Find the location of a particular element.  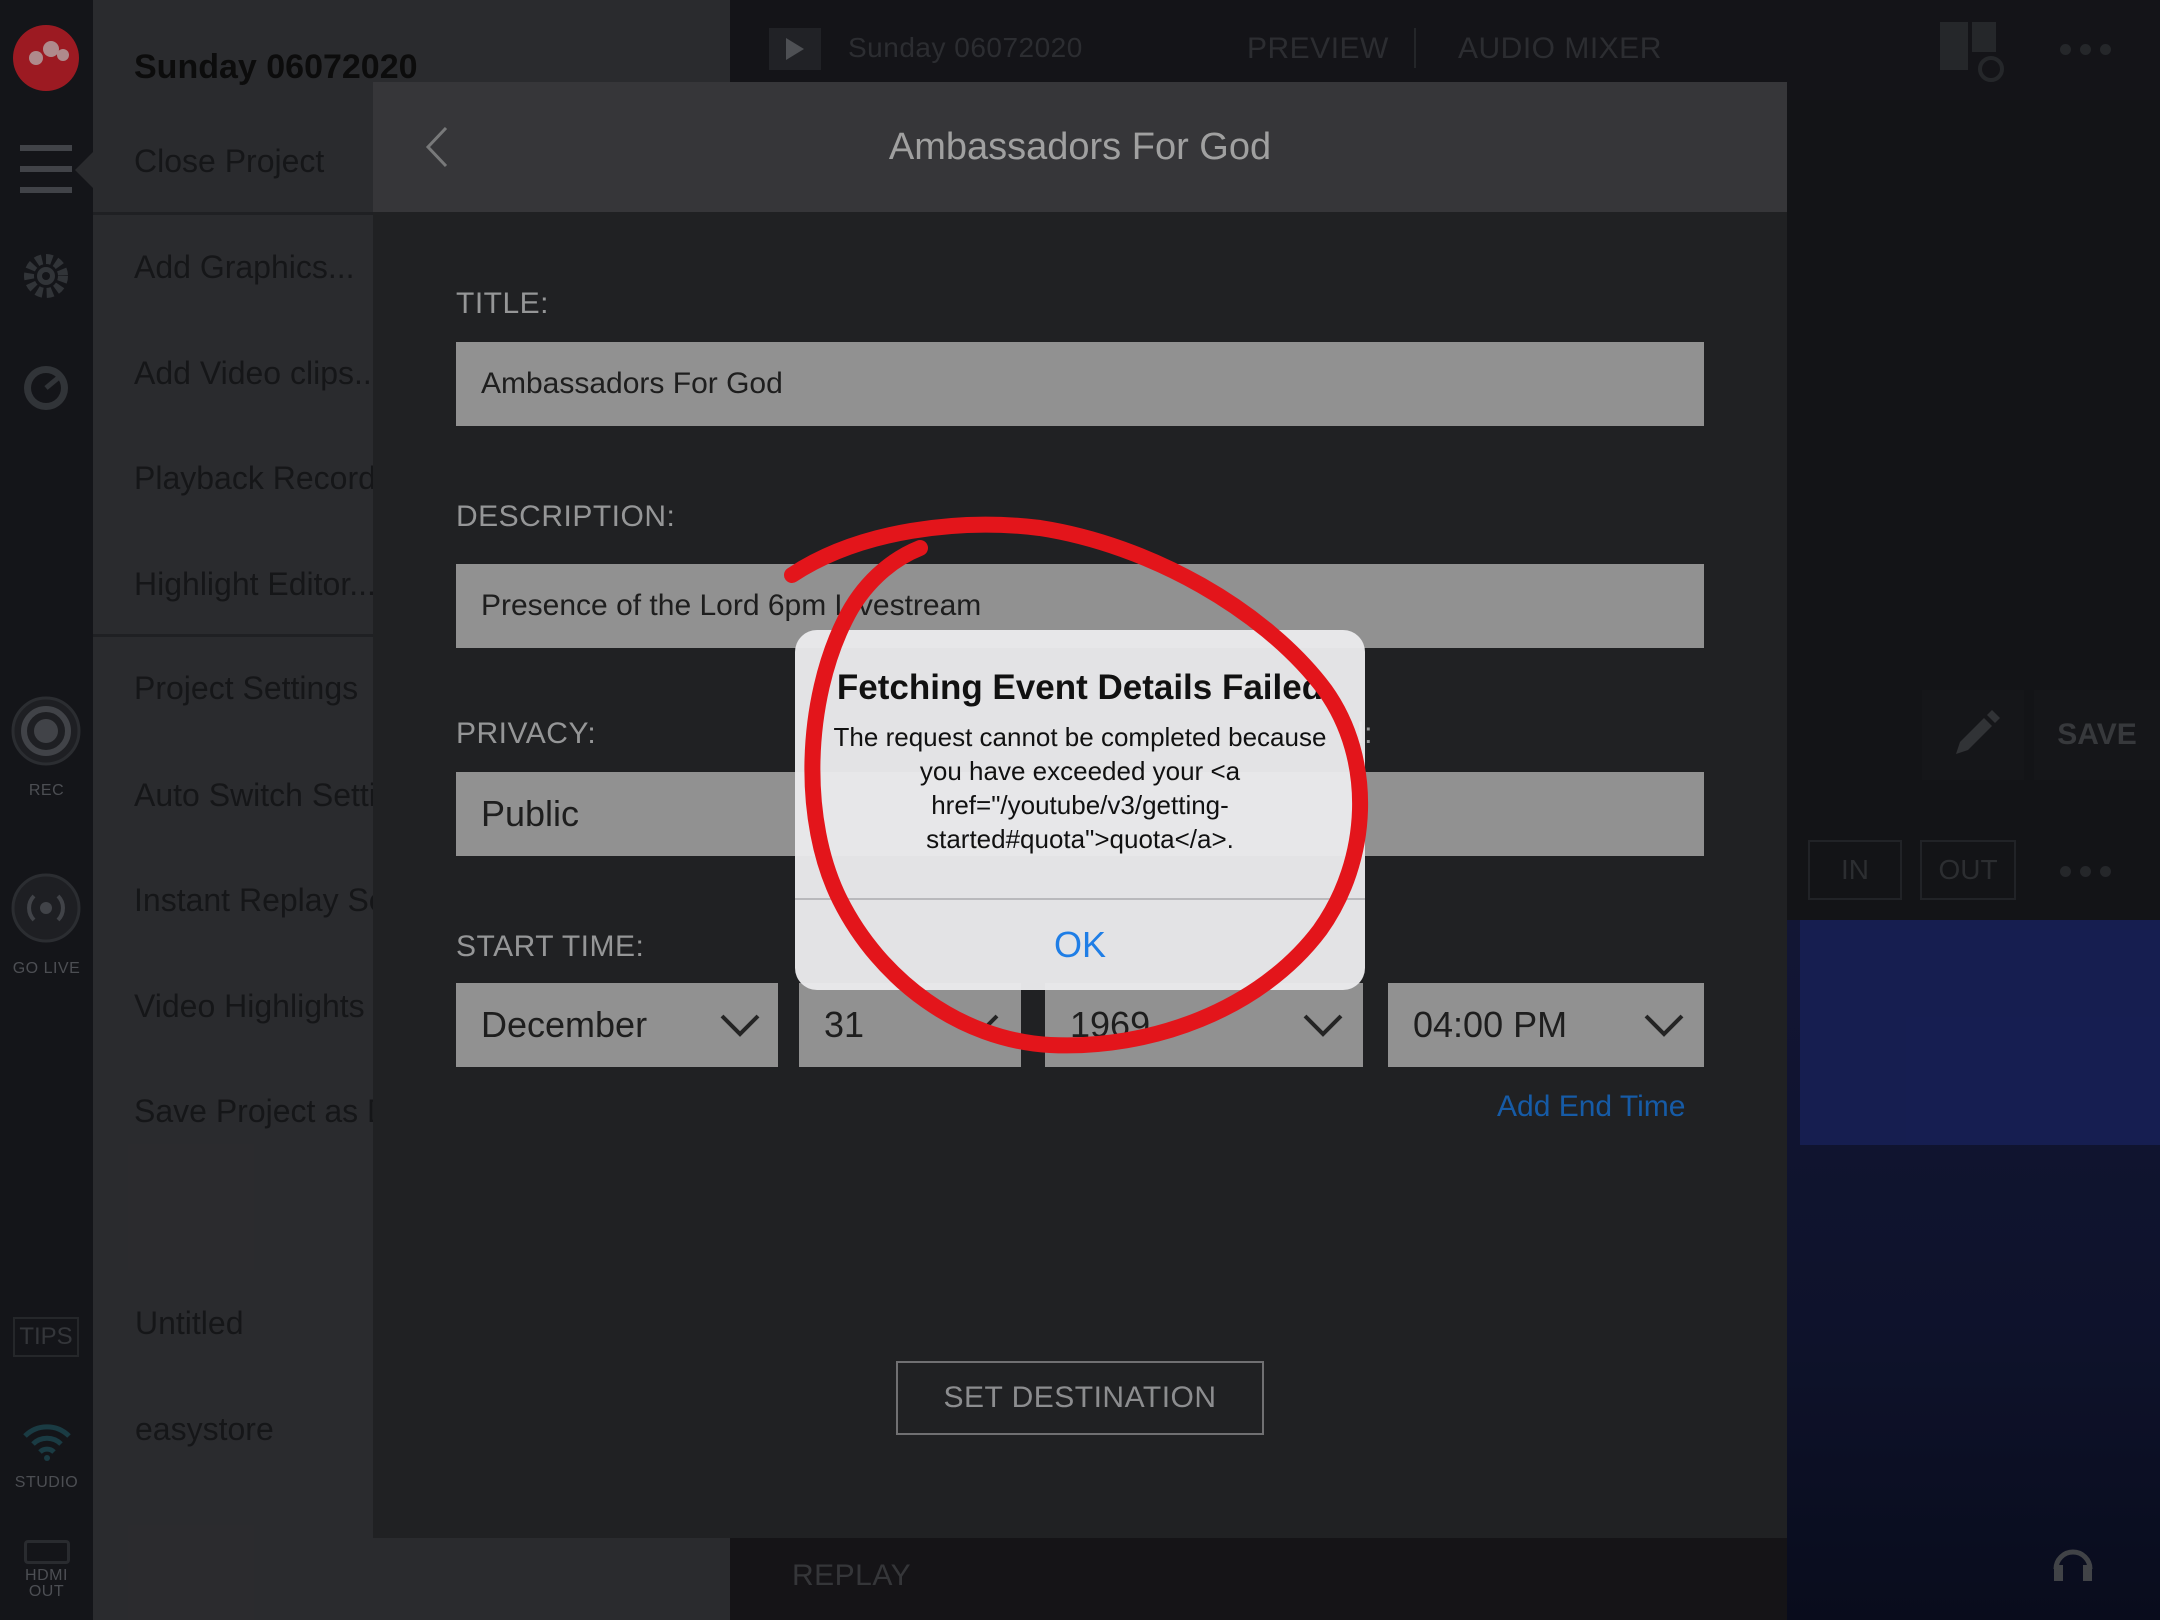

alert-title: Fetching Event Details Failed is located at coordinates (1080, 687).